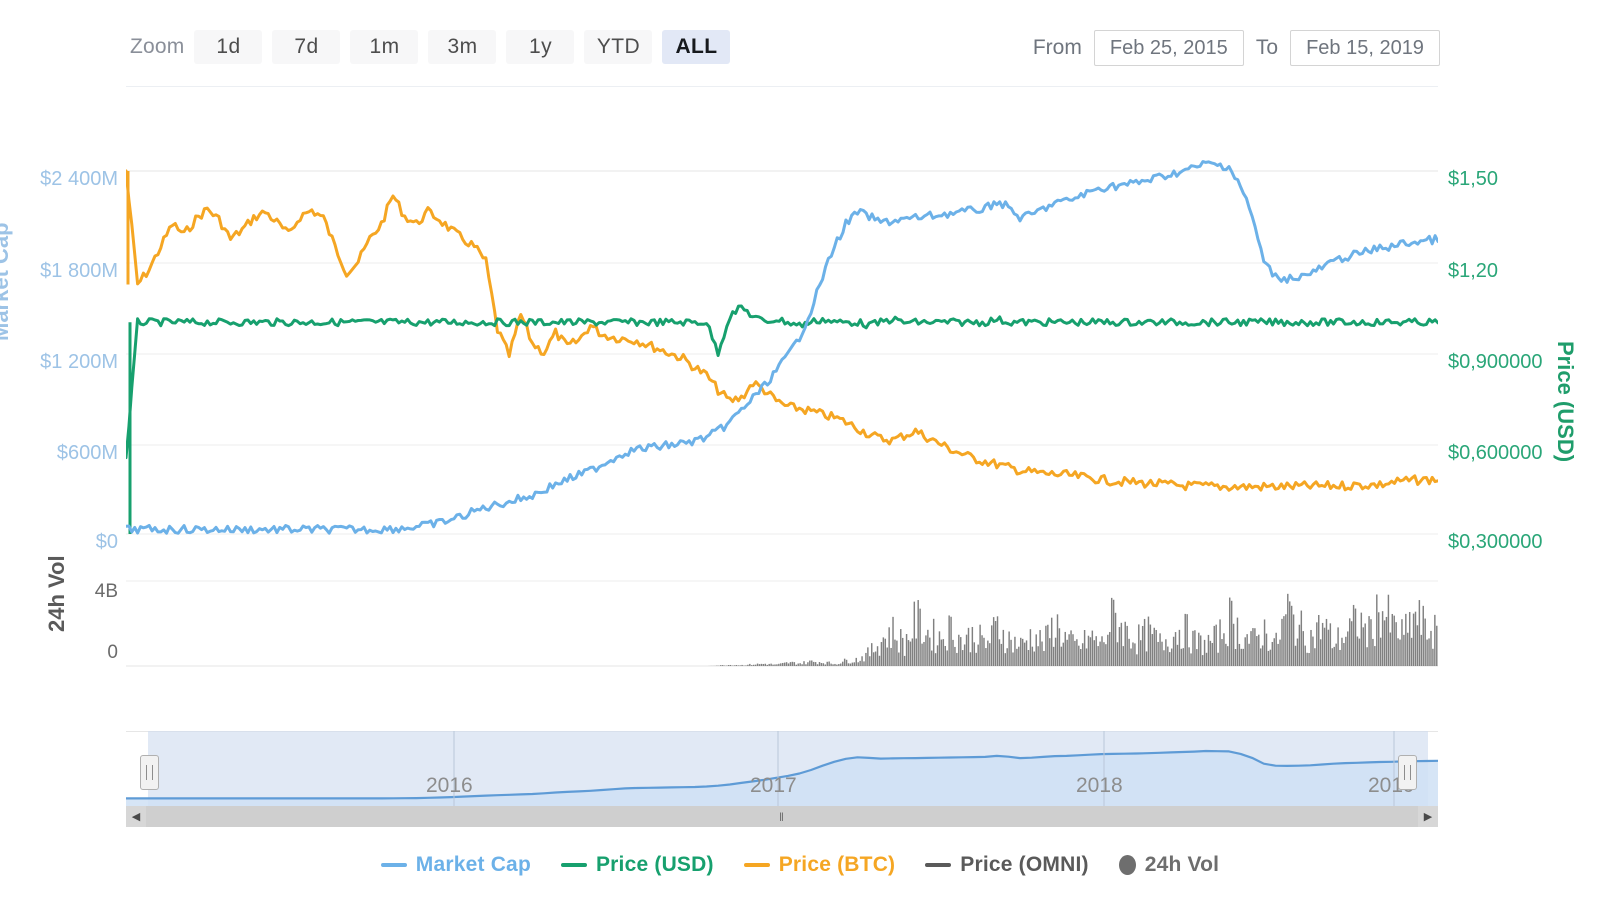 This screenshot has width=1600, height=900. What do you see at coordinates (773, 785) in the screenshot?
I see `navigator-year-2017: 2017` at bounding box center [773, 785].